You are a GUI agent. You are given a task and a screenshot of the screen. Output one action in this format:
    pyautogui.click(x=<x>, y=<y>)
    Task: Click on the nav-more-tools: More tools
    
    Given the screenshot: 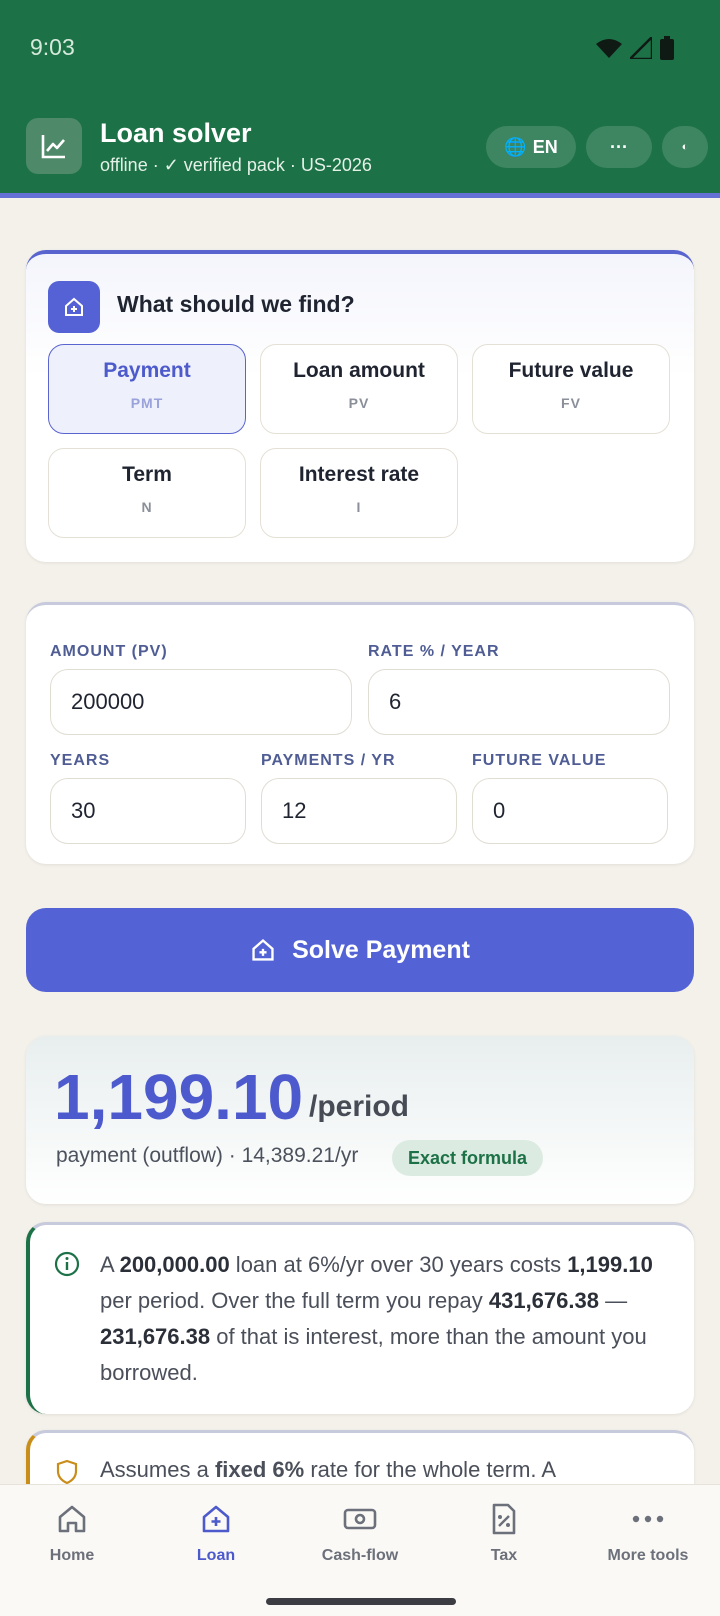 What is the action you would take?
    pyautogui.click(x=648, y=1532)
    